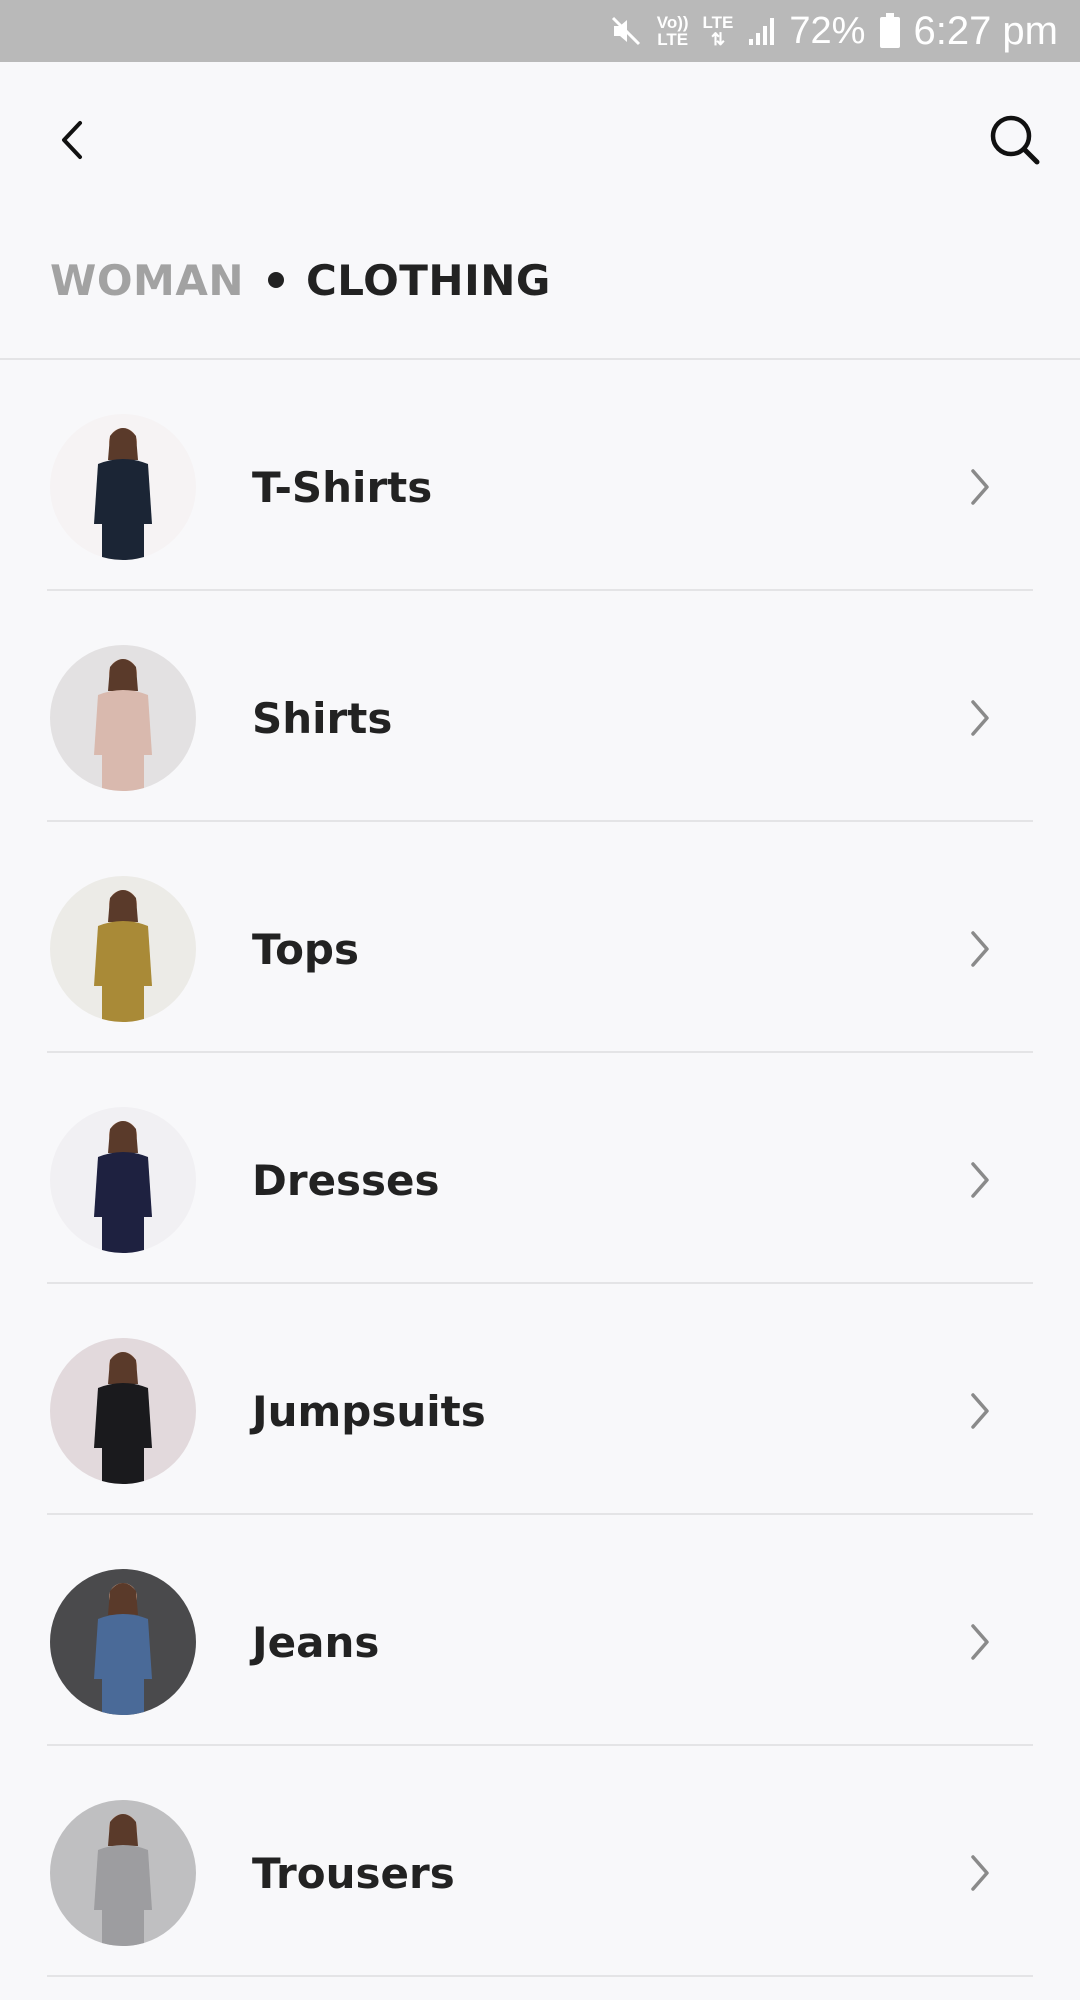  Describe the element at coordinates (147, 280) in the screenshot. I see `breadcrumb-parent: WOMAN` at that location.